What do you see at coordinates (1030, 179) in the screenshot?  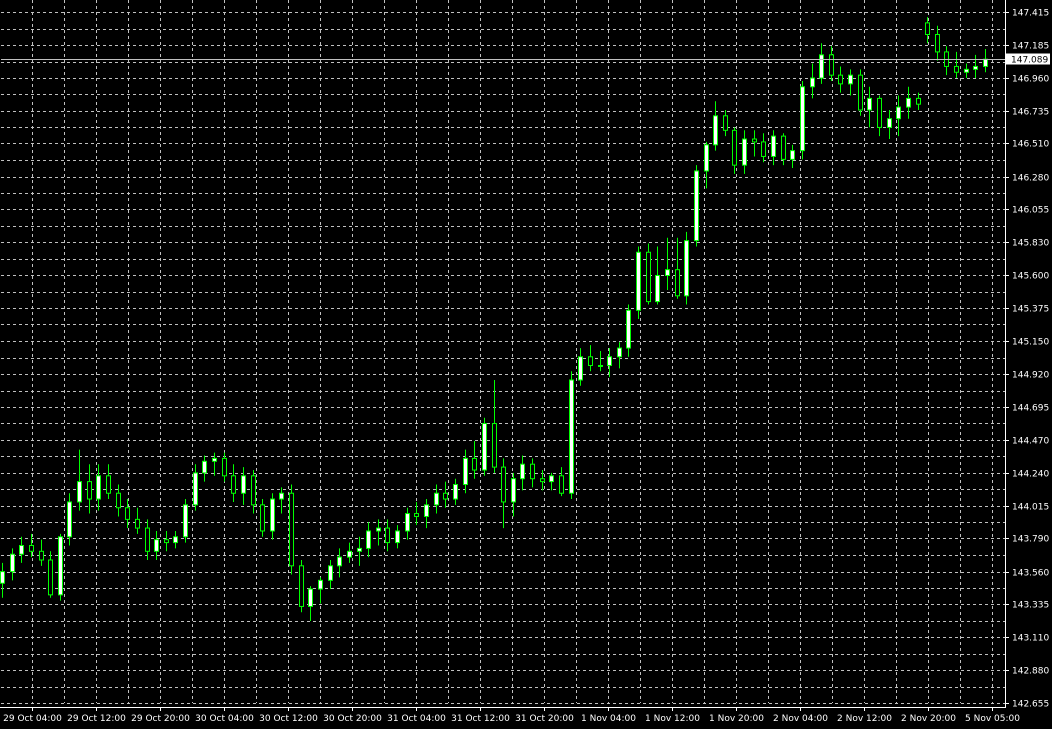 I see `y-tick-label: 146.280` at bounding box center [1030, 179].